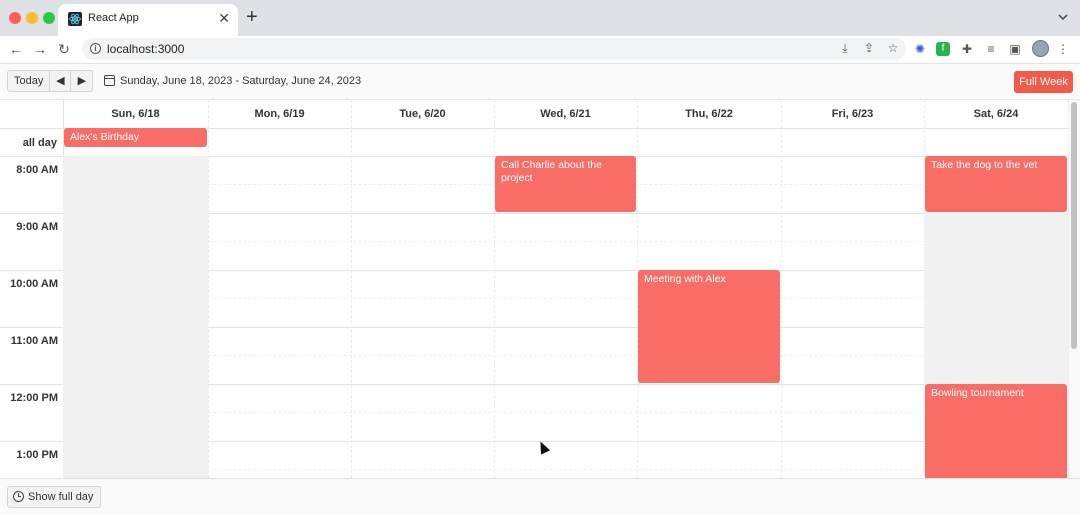 The image size is (1080, 515). I want to click on window-close-button, so click(15, 18).